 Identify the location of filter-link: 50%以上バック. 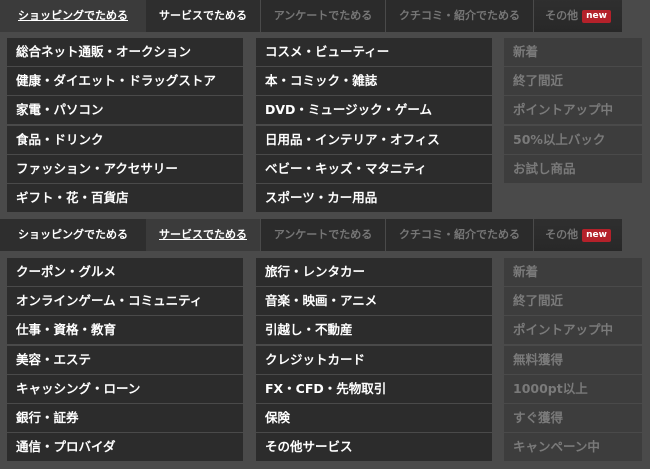
(573, 140).